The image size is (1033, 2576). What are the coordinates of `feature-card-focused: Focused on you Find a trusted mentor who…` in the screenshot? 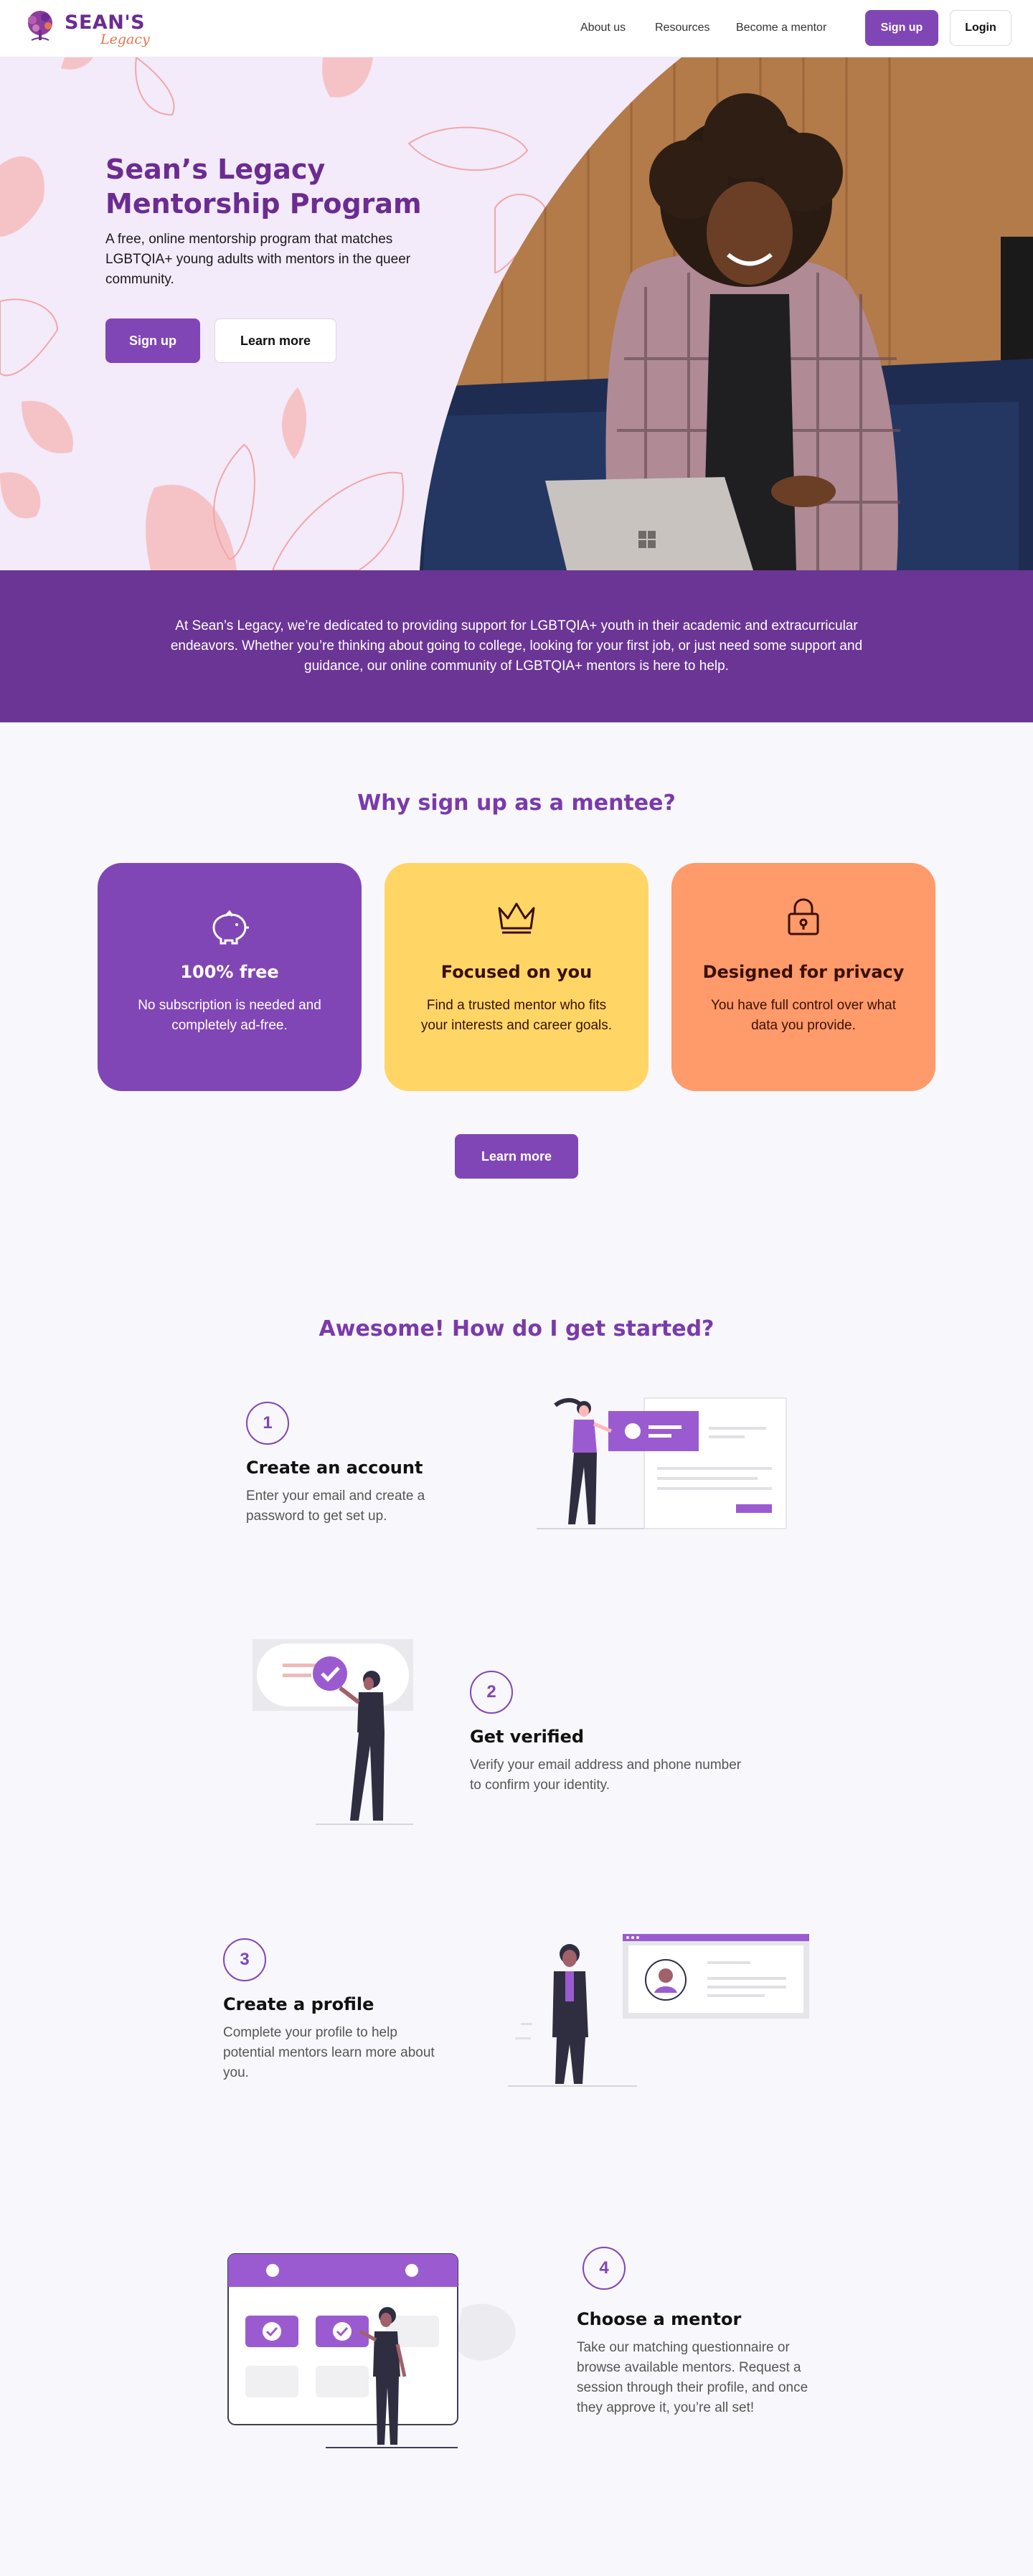 It's located at (516, 977).